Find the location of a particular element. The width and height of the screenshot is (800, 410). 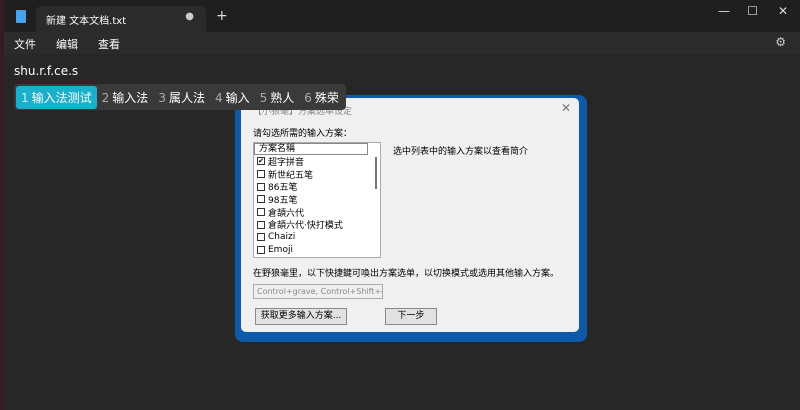

list-header: 方案名稱 is located at coordinates (311, 149).